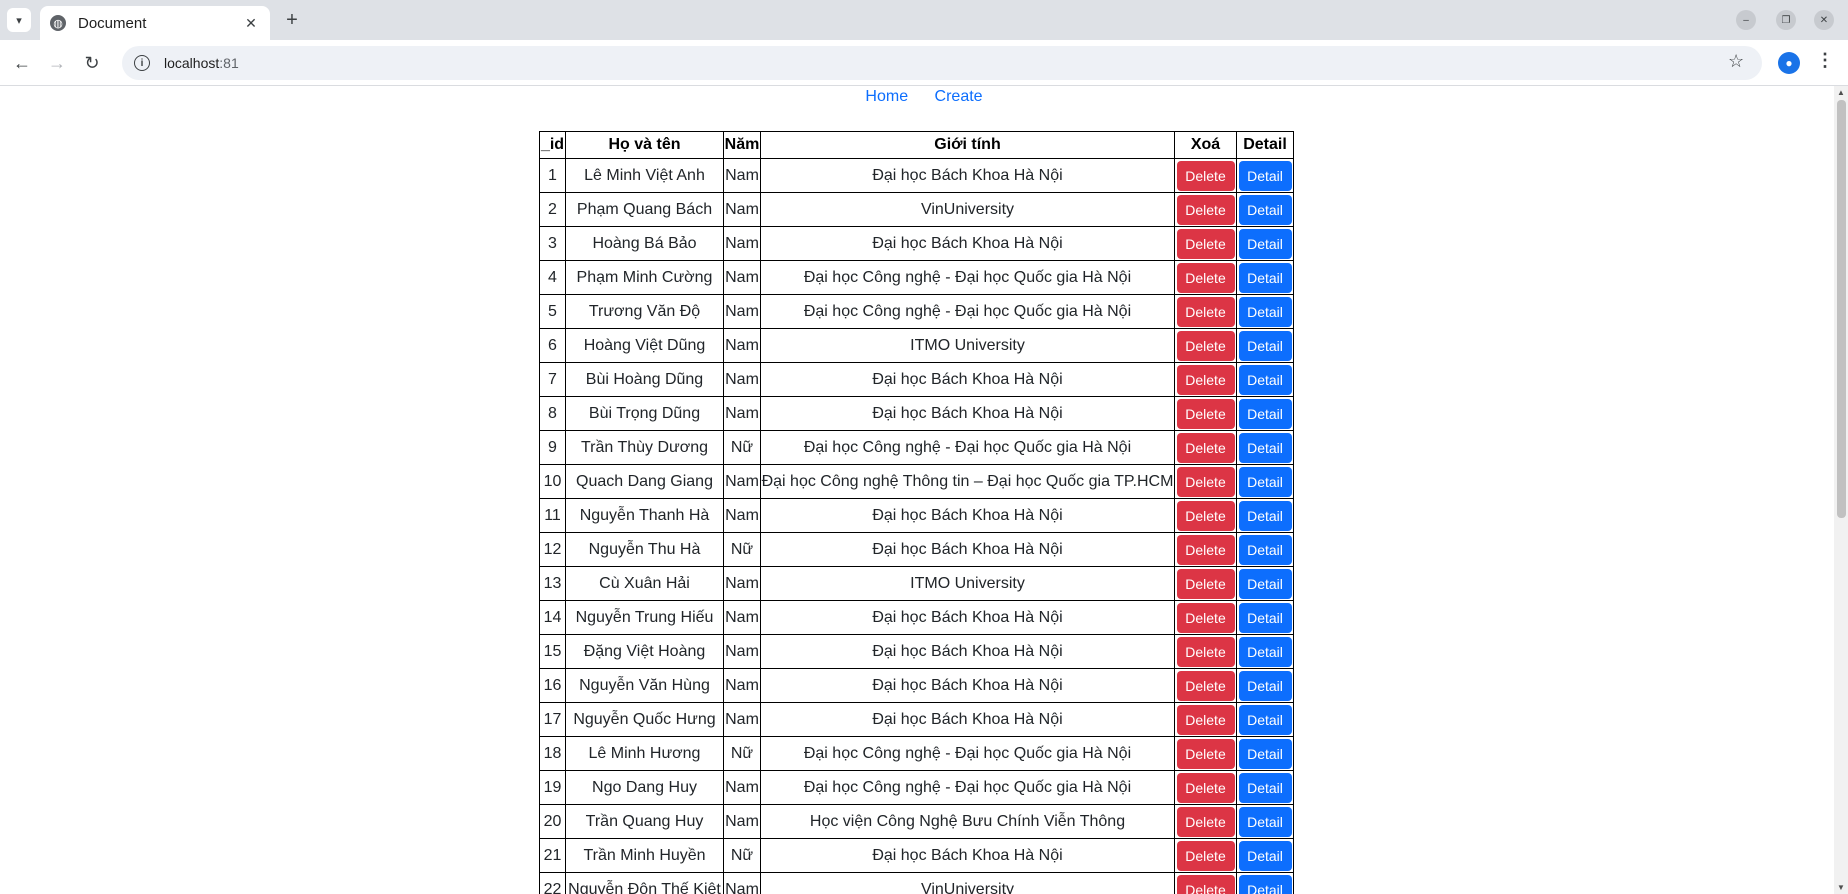 Image resolution: width=1848 pixels, height=894 pixels. I want to click on kebab-menu-icon: ⋮, so click(1825, 60).